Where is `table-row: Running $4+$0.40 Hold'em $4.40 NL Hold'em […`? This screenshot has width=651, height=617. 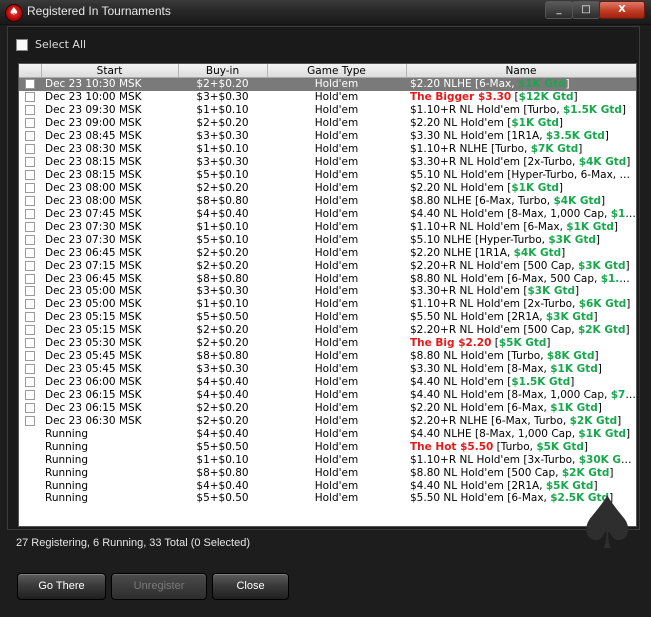 table-row: Running $4+$0.40 Hold'em $4.40 NL Hold'em [… is located at coordinates (327, 485).